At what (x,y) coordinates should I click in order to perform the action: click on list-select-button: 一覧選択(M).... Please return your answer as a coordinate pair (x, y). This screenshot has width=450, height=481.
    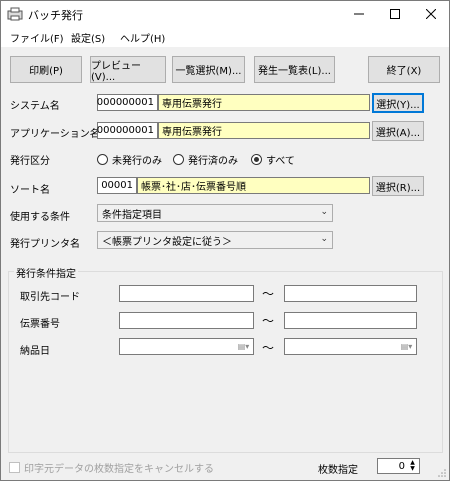
    Looking at the image, I should click on (208, 69).